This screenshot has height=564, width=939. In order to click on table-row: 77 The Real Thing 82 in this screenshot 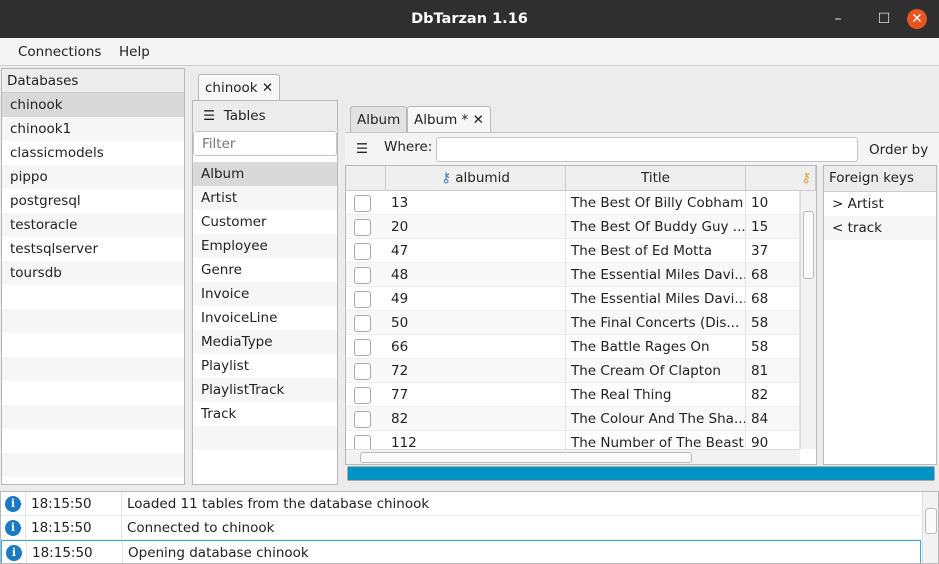, I will do `click(573, 395)`.